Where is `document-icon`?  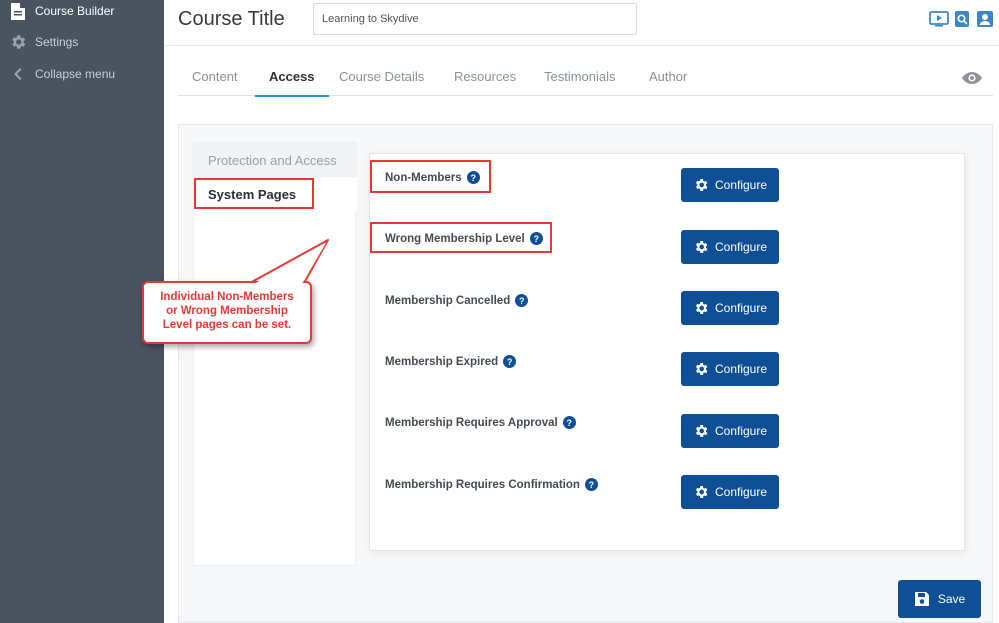 document-icon is located at coordinates (18, 11).